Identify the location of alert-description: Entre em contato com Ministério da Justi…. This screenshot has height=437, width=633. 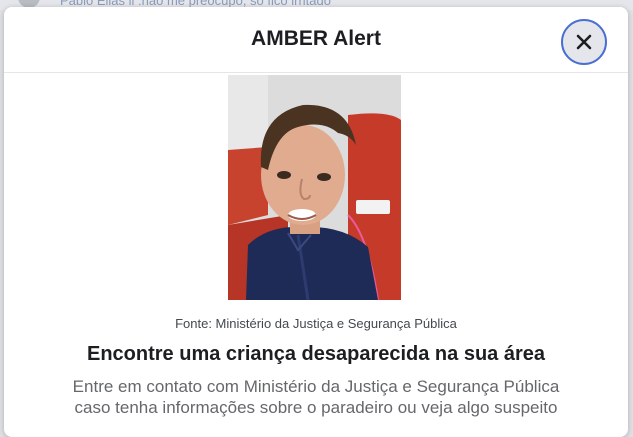
(316, 397).